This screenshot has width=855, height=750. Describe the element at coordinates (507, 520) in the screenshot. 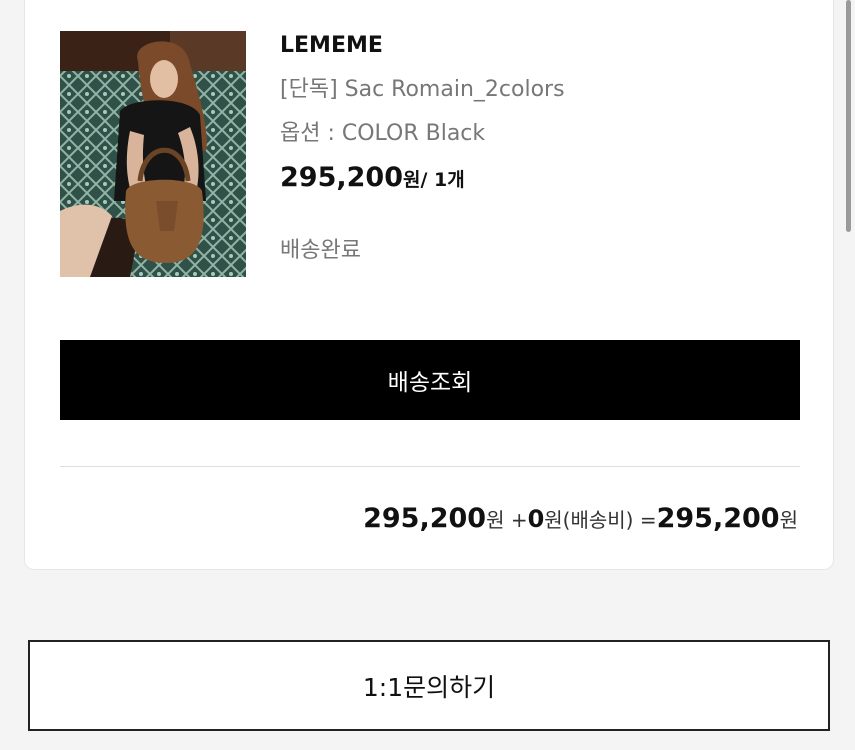

I see `subtotal-unit: 원 +` at that location.